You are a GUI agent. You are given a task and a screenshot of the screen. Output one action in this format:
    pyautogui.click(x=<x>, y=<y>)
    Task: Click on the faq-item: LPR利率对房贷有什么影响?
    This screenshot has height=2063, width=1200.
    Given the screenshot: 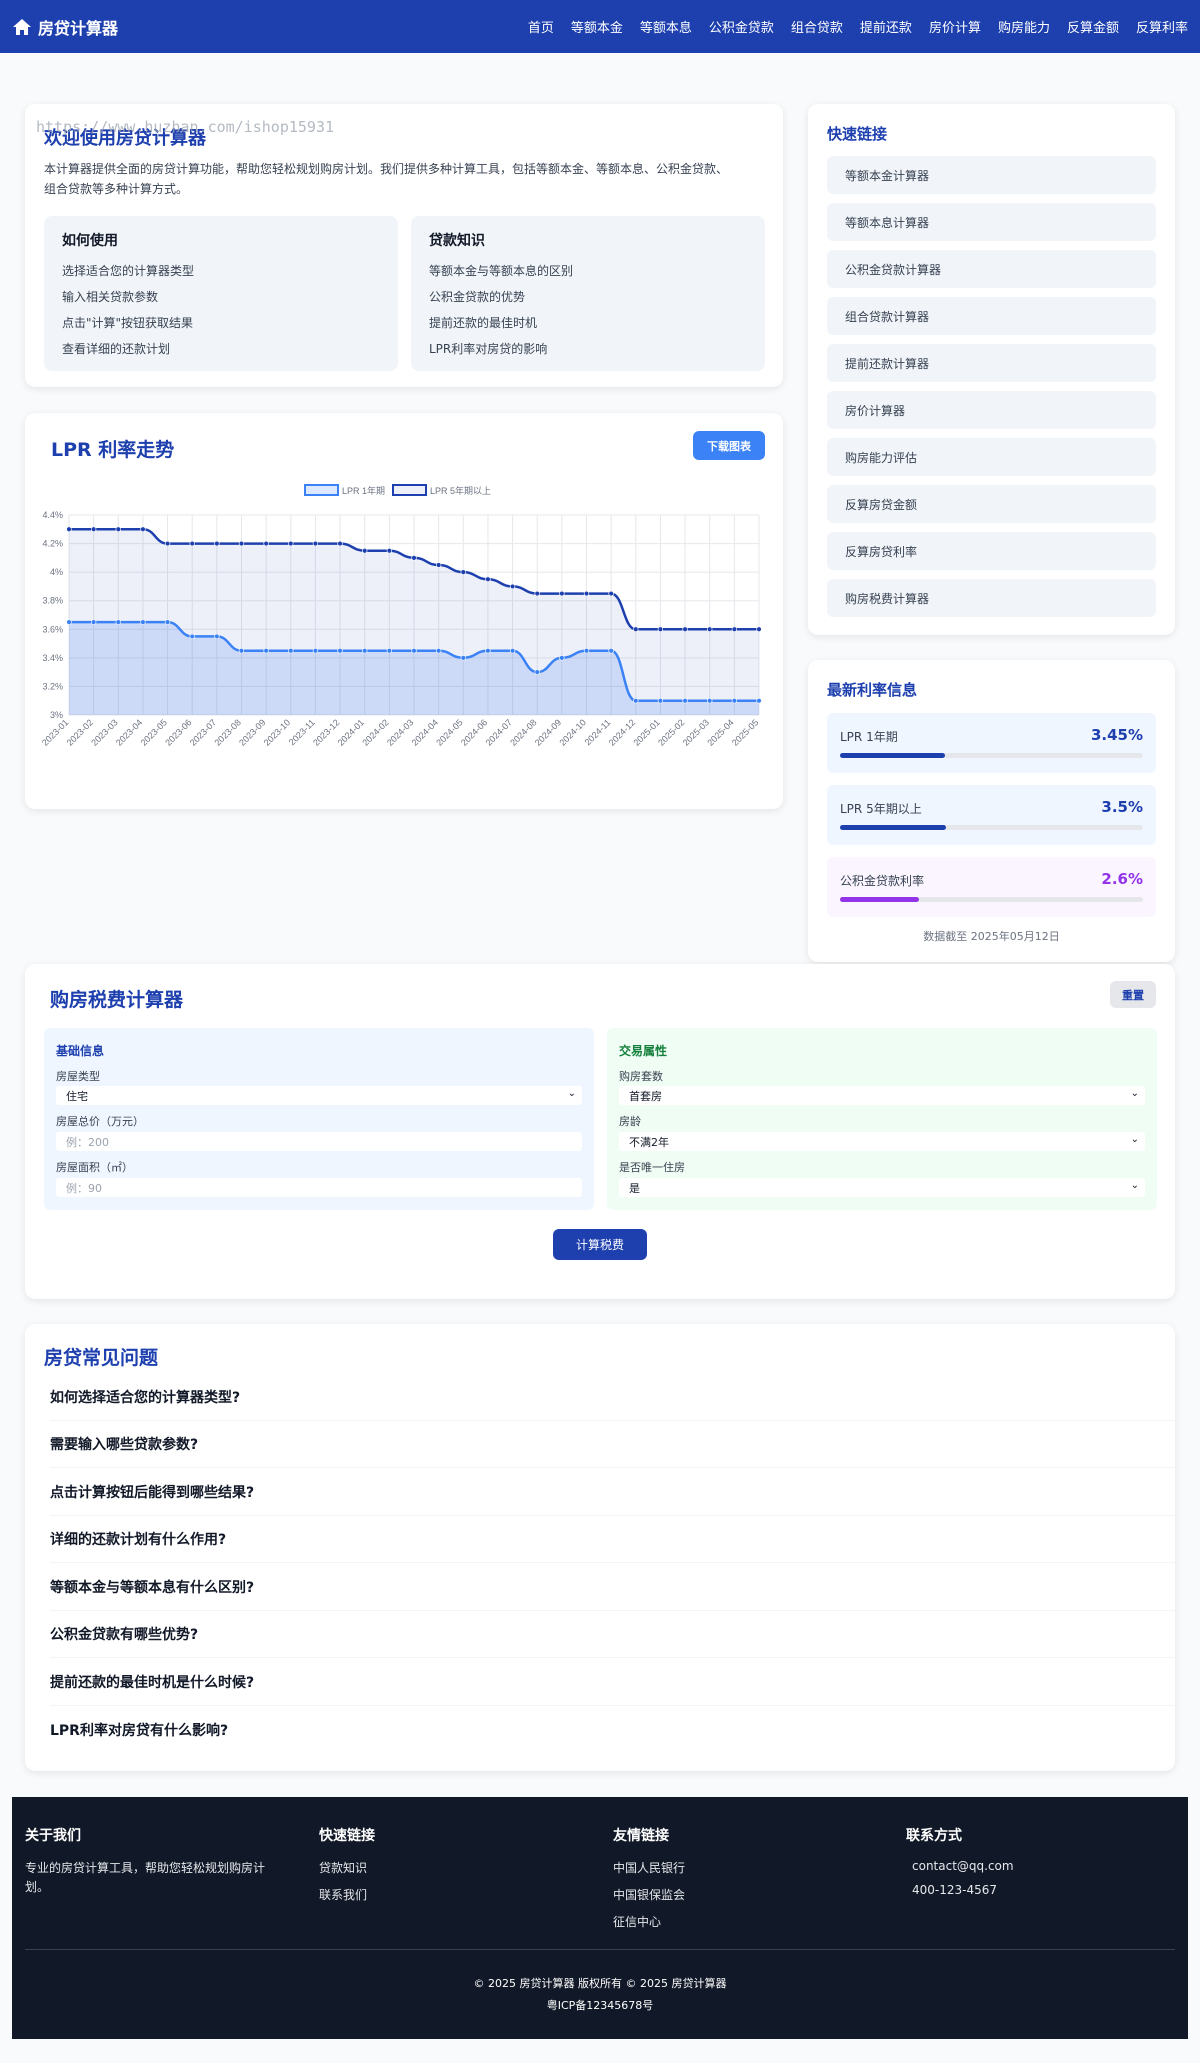 What is the action you would take?
    pyautogui.click(x=615, y=1729)
    